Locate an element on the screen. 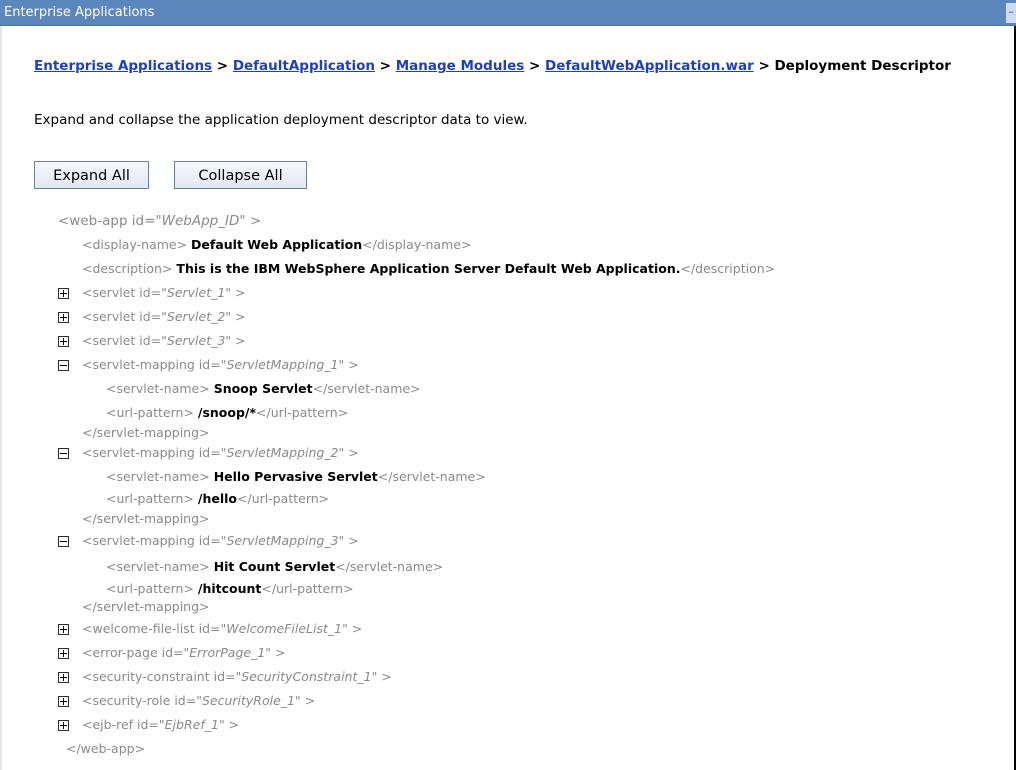  url-pattern-row: <url-pattern> /hello</url-pattern> is located at coordinates (218, 498).